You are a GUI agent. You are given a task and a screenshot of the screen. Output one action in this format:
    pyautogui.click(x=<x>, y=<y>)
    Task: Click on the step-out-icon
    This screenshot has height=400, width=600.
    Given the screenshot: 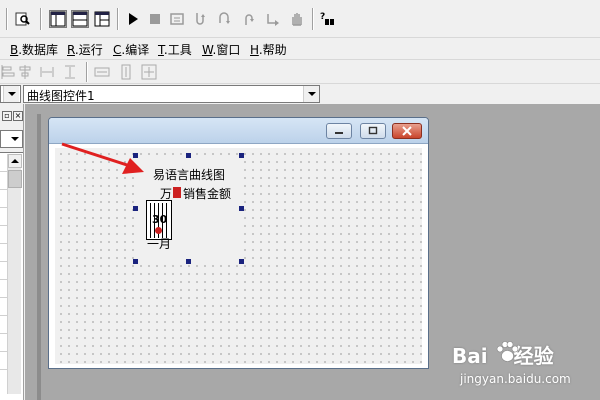 What is the action you would take?
    pyautogui.click(x=249, y=19)
    